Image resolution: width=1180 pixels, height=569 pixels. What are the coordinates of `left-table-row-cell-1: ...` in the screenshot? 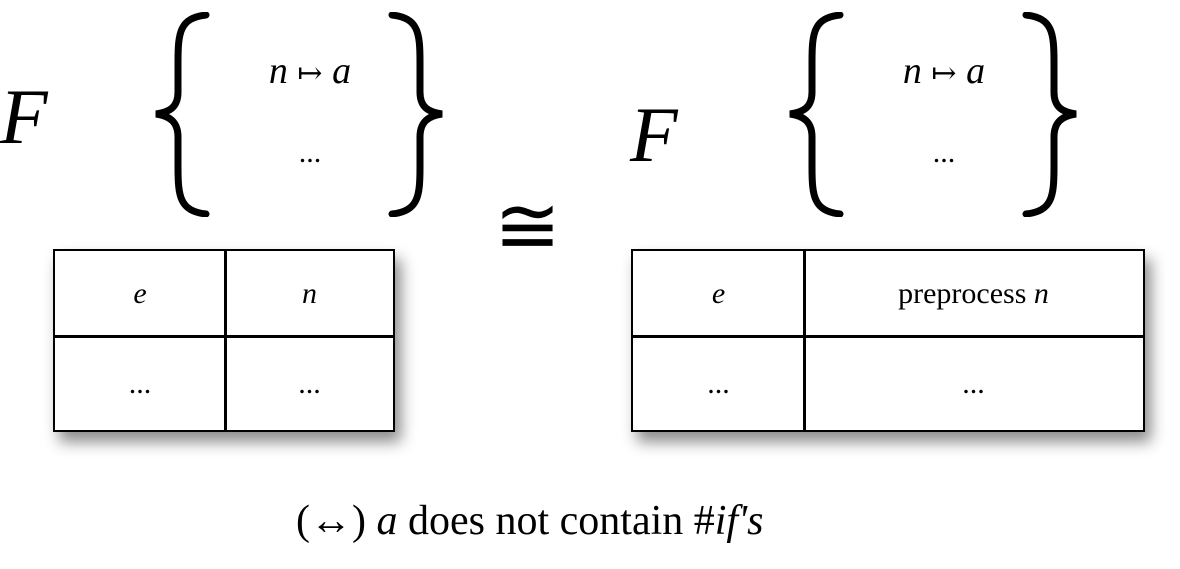 It's located at (140, 383).